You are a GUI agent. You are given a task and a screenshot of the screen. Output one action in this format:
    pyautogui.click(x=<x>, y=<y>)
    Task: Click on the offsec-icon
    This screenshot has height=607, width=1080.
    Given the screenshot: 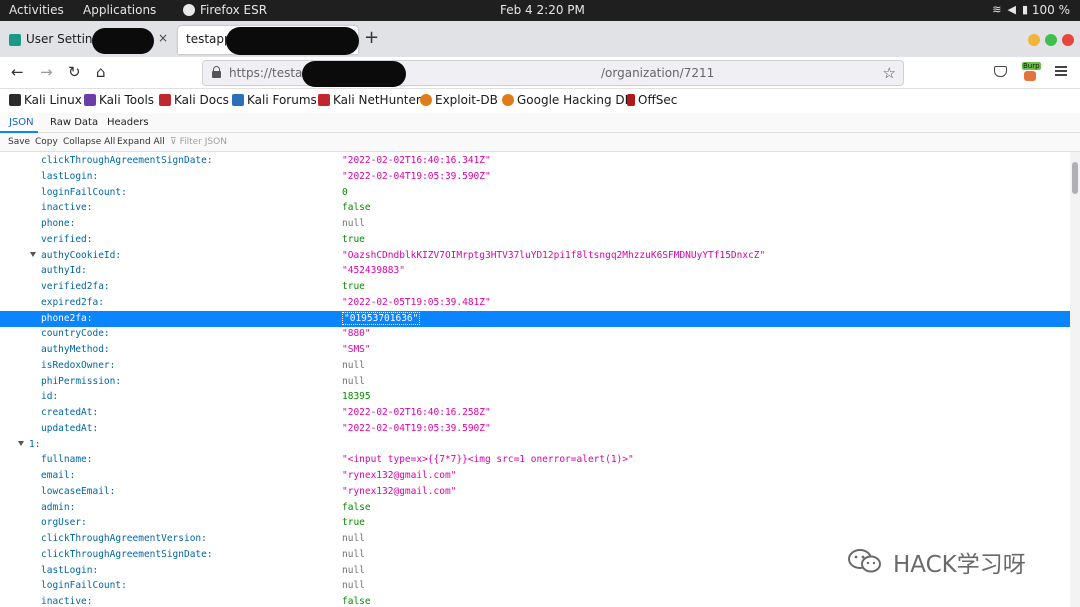 What is the action you would take?
    pyautogui.click(x=631, y=100)
    